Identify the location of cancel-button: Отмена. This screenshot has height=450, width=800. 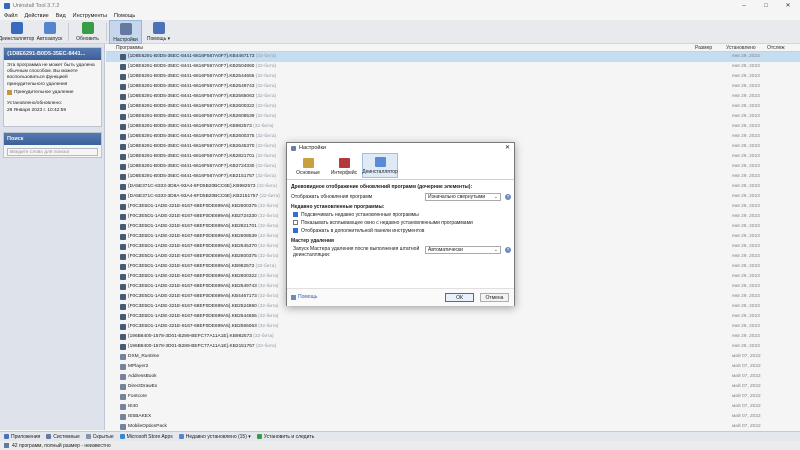
(494, 297).